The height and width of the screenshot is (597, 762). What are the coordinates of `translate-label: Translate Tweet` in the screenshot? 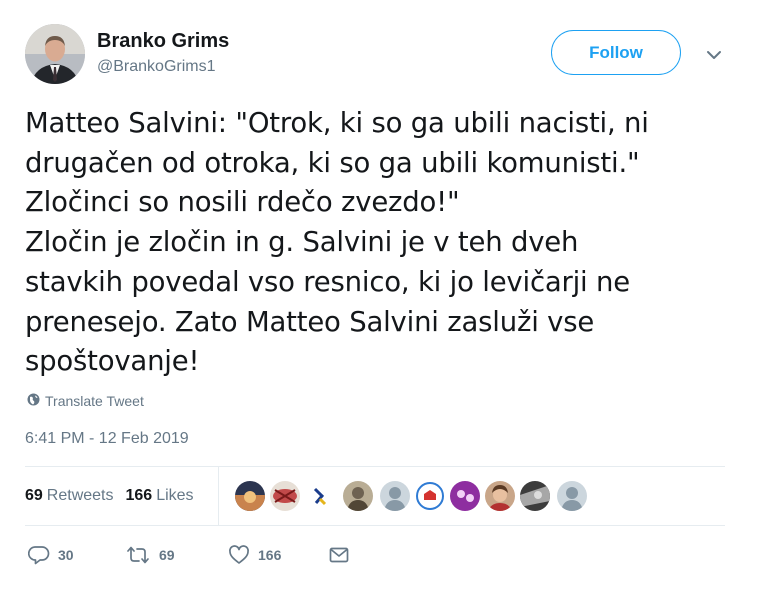 It's located at (94, 401).